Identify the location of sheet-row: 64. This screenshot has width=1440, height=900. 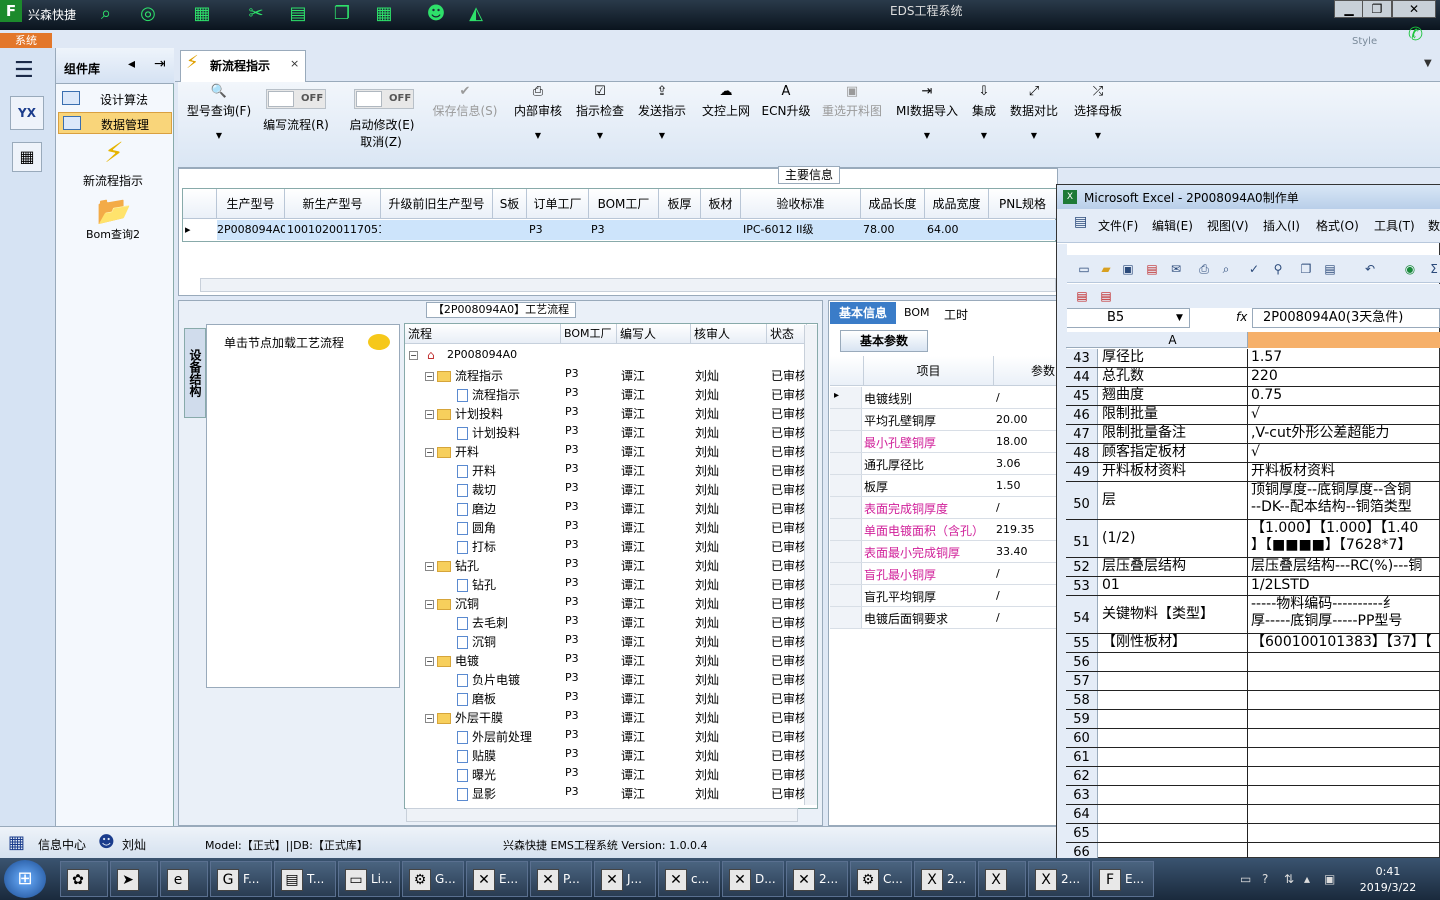
(1253, 814).